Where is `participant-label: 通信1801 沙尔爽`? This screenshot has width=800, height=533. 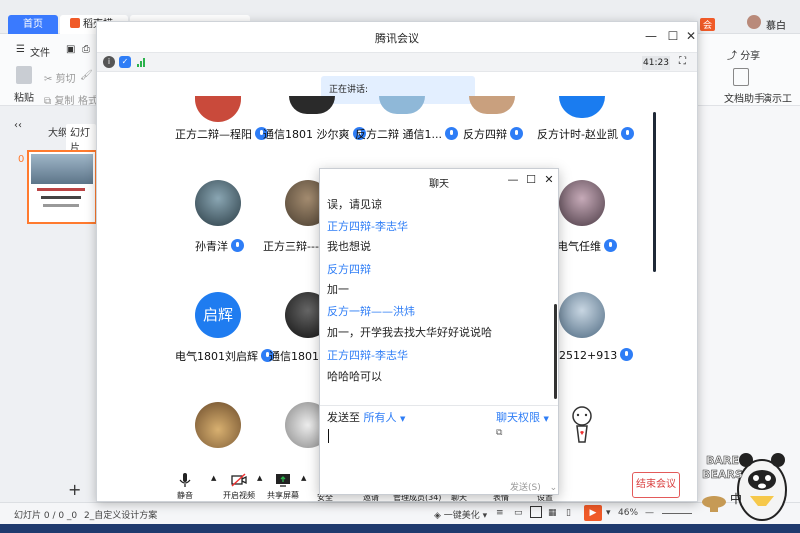
participant-label: 通信1801 沙尔爽 is located at coordinates (306, 134).